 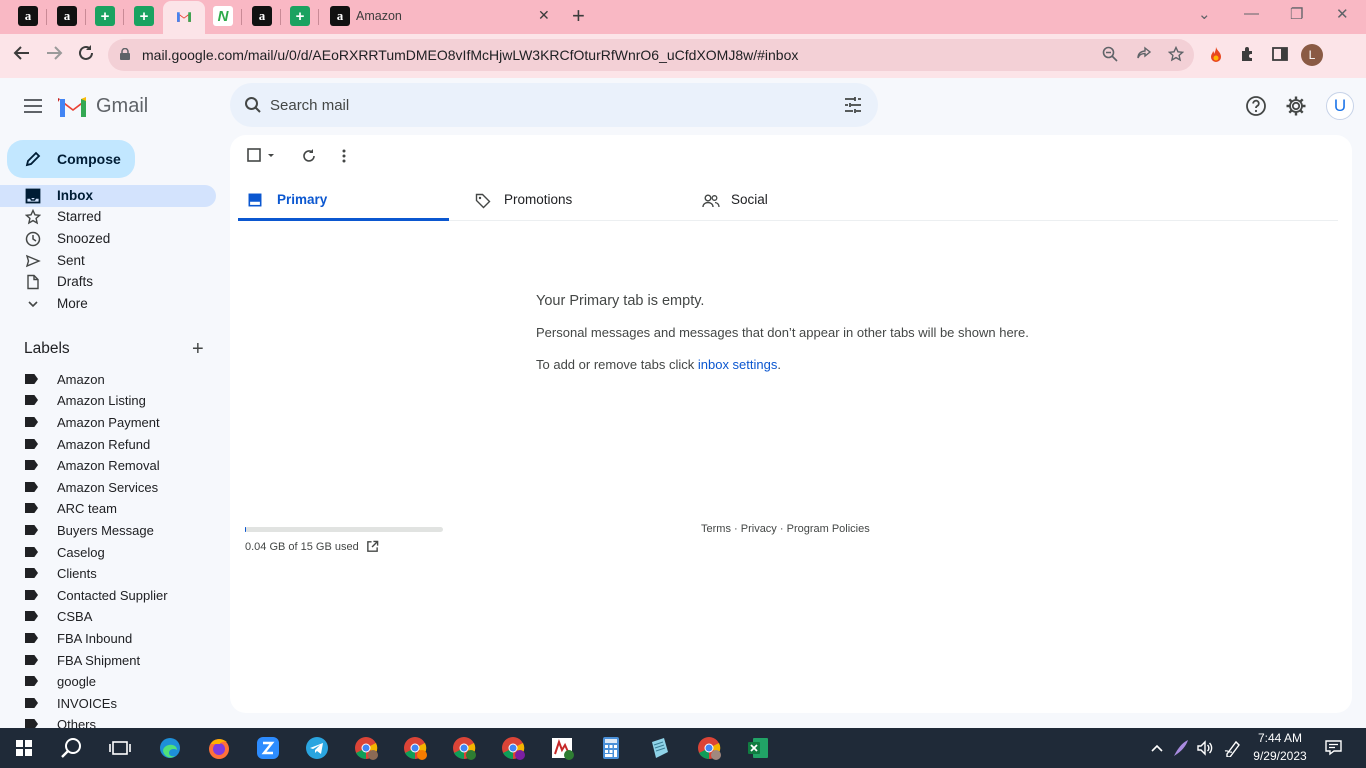 I want to click on notification-icon, so click(x=1333, y=747).